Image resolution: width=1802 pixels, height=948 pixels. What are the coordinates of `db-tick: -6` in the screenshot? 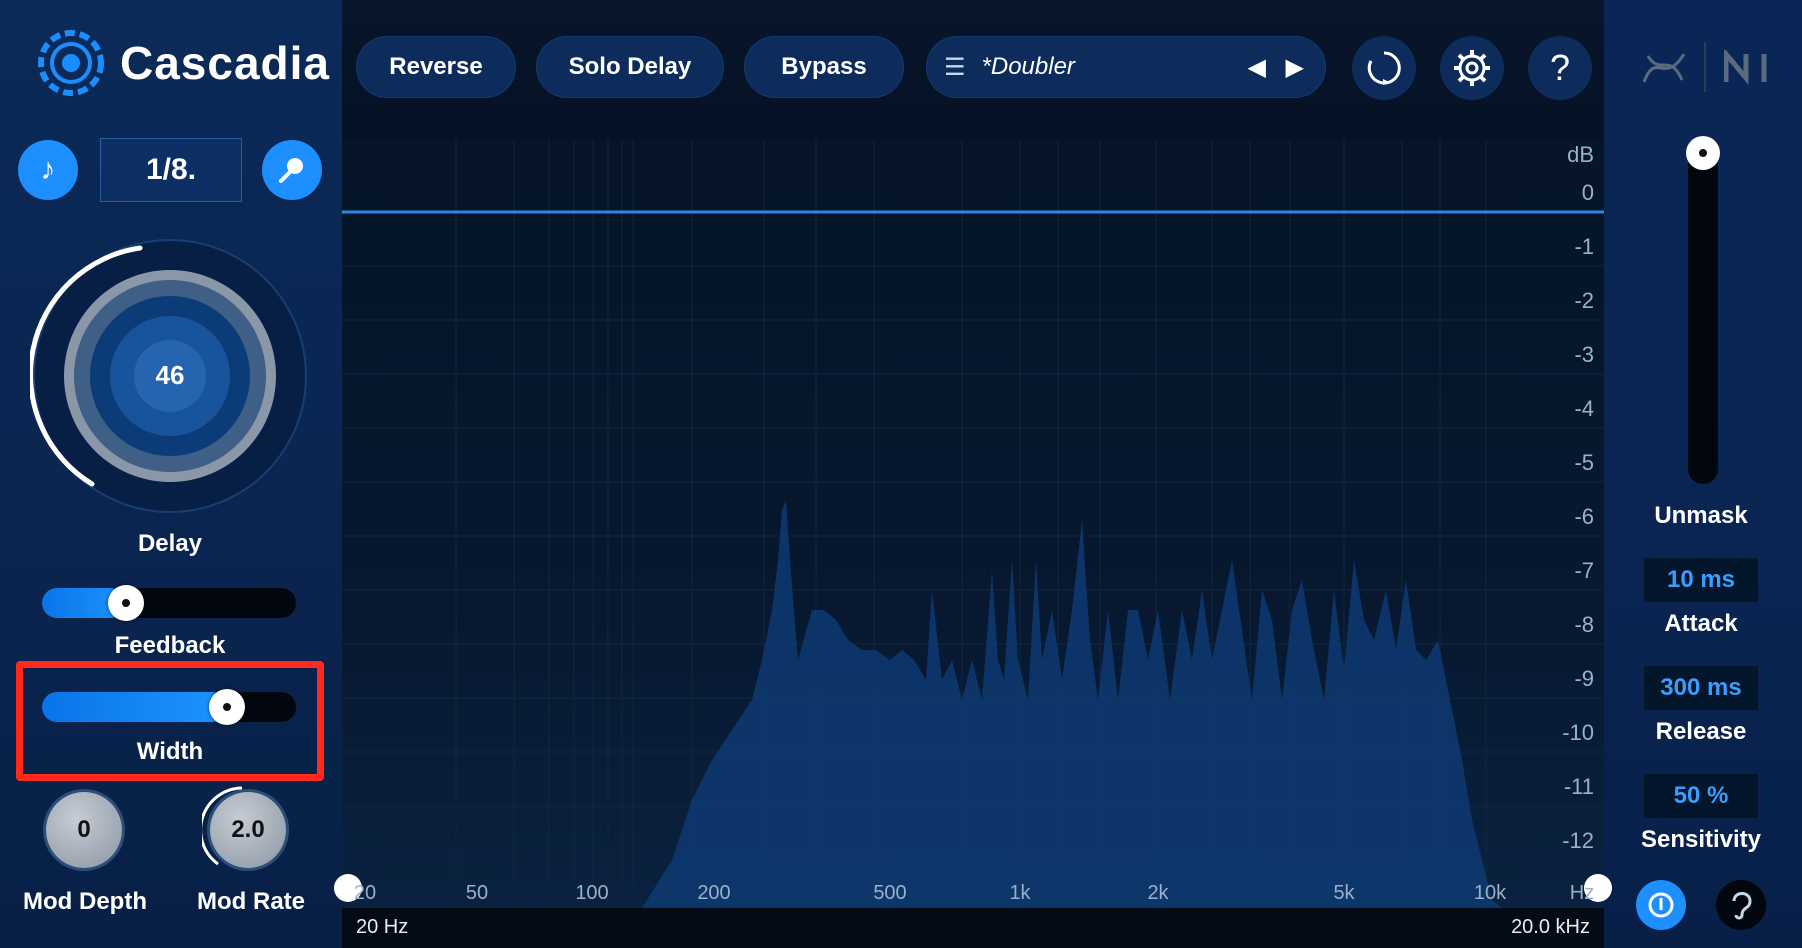 It's located at (1584, 516).